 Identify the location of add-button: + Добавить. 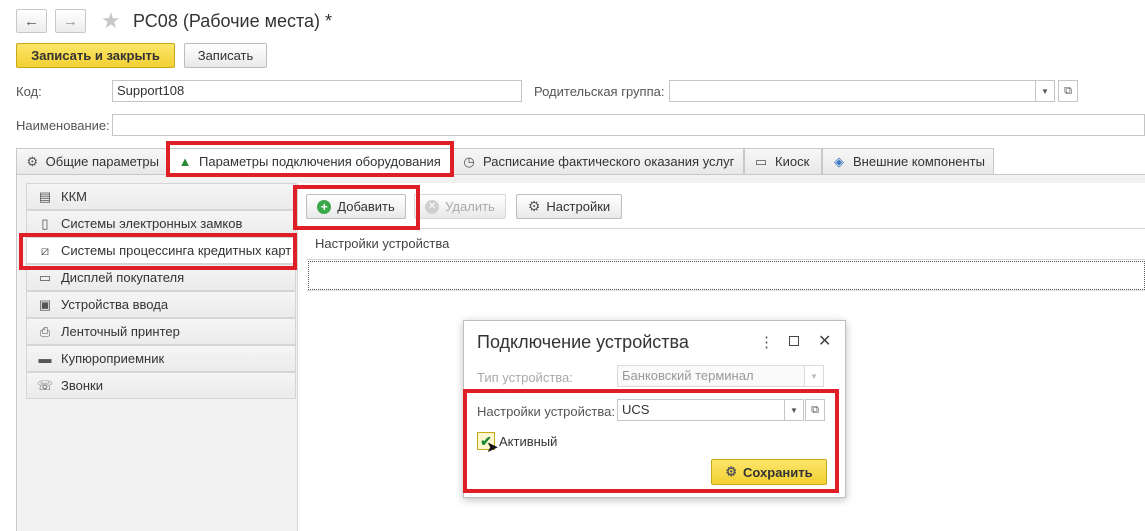
(356, 206).